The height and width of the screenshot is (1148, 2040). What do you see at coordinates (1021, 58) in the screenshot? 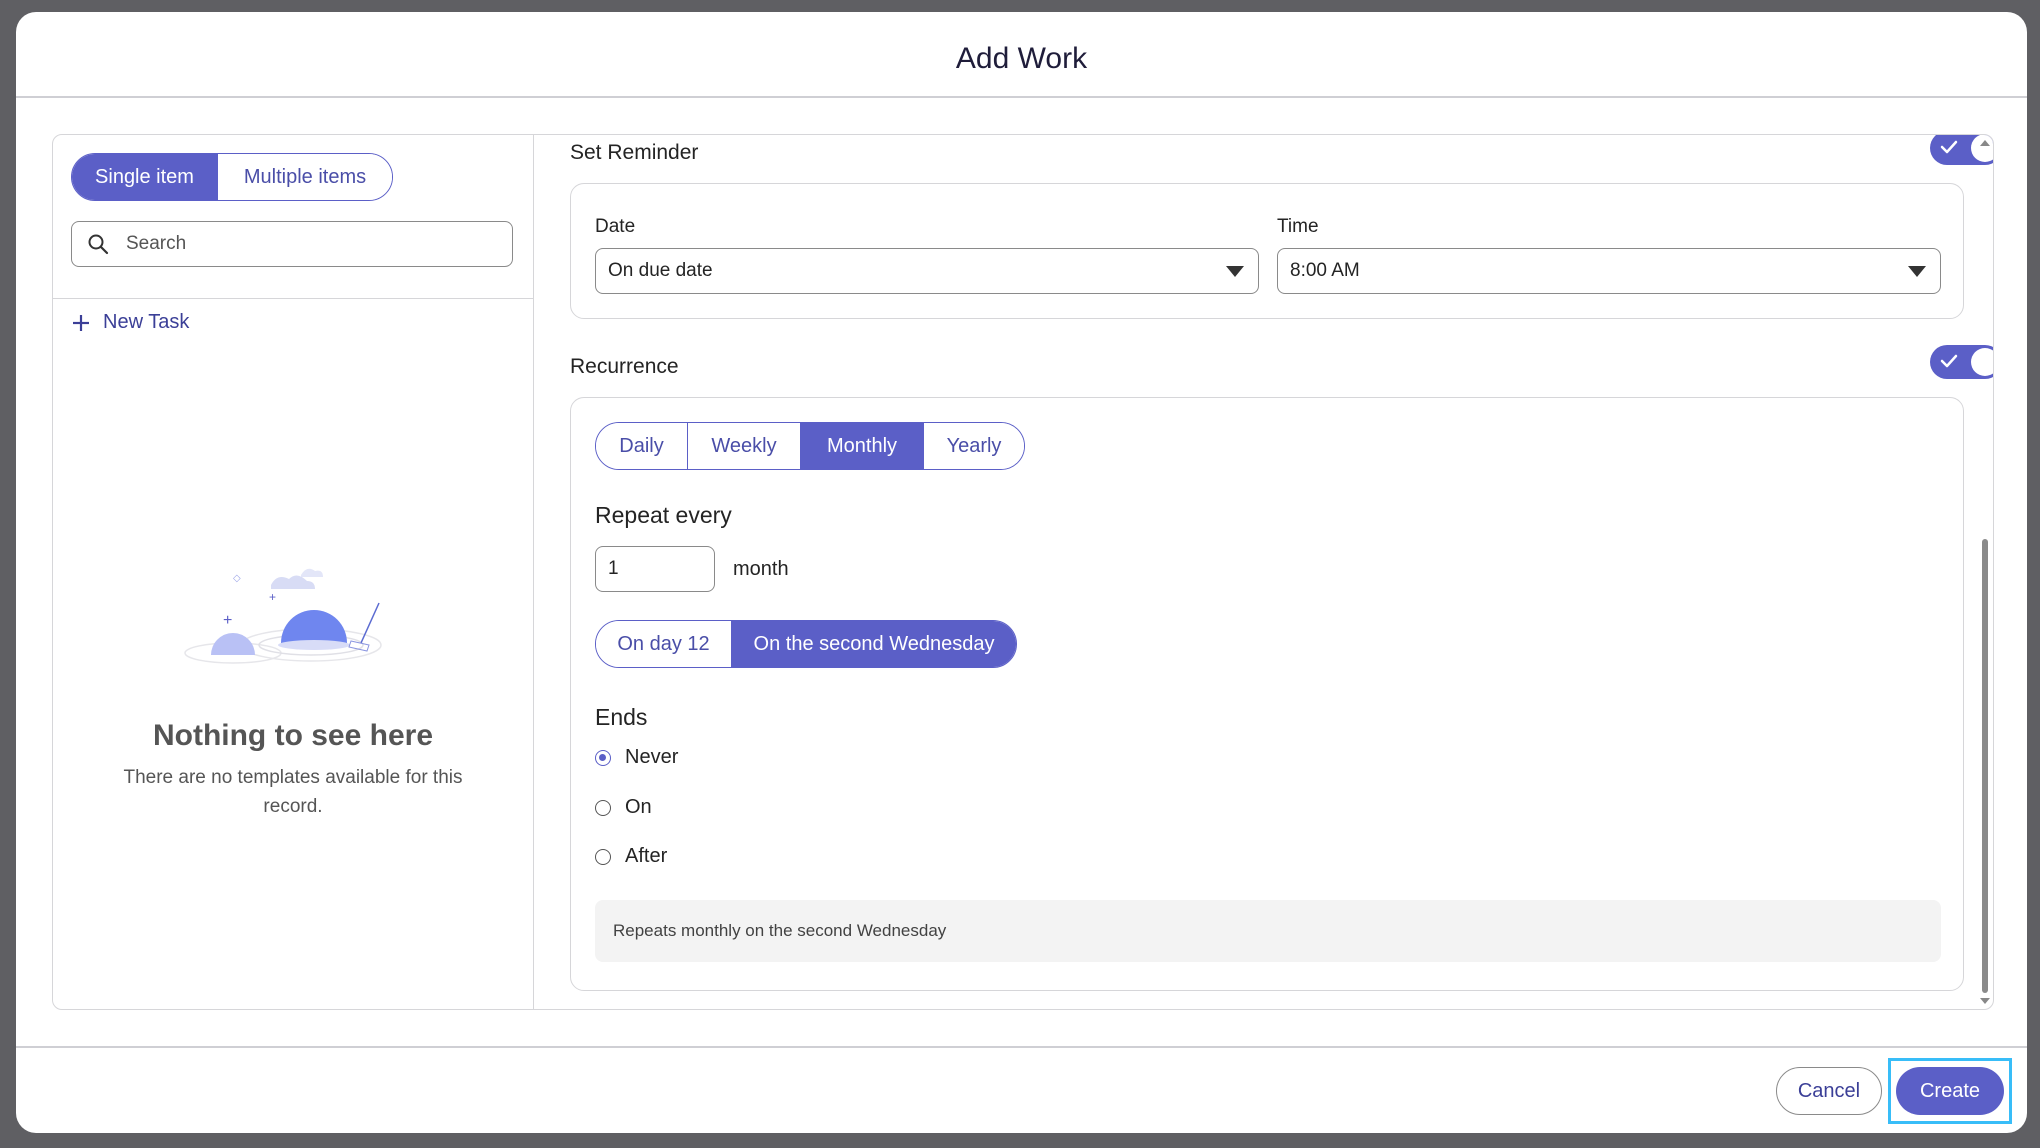
I see `dialog-title: Add Work` at bounding box center [1021, 58].